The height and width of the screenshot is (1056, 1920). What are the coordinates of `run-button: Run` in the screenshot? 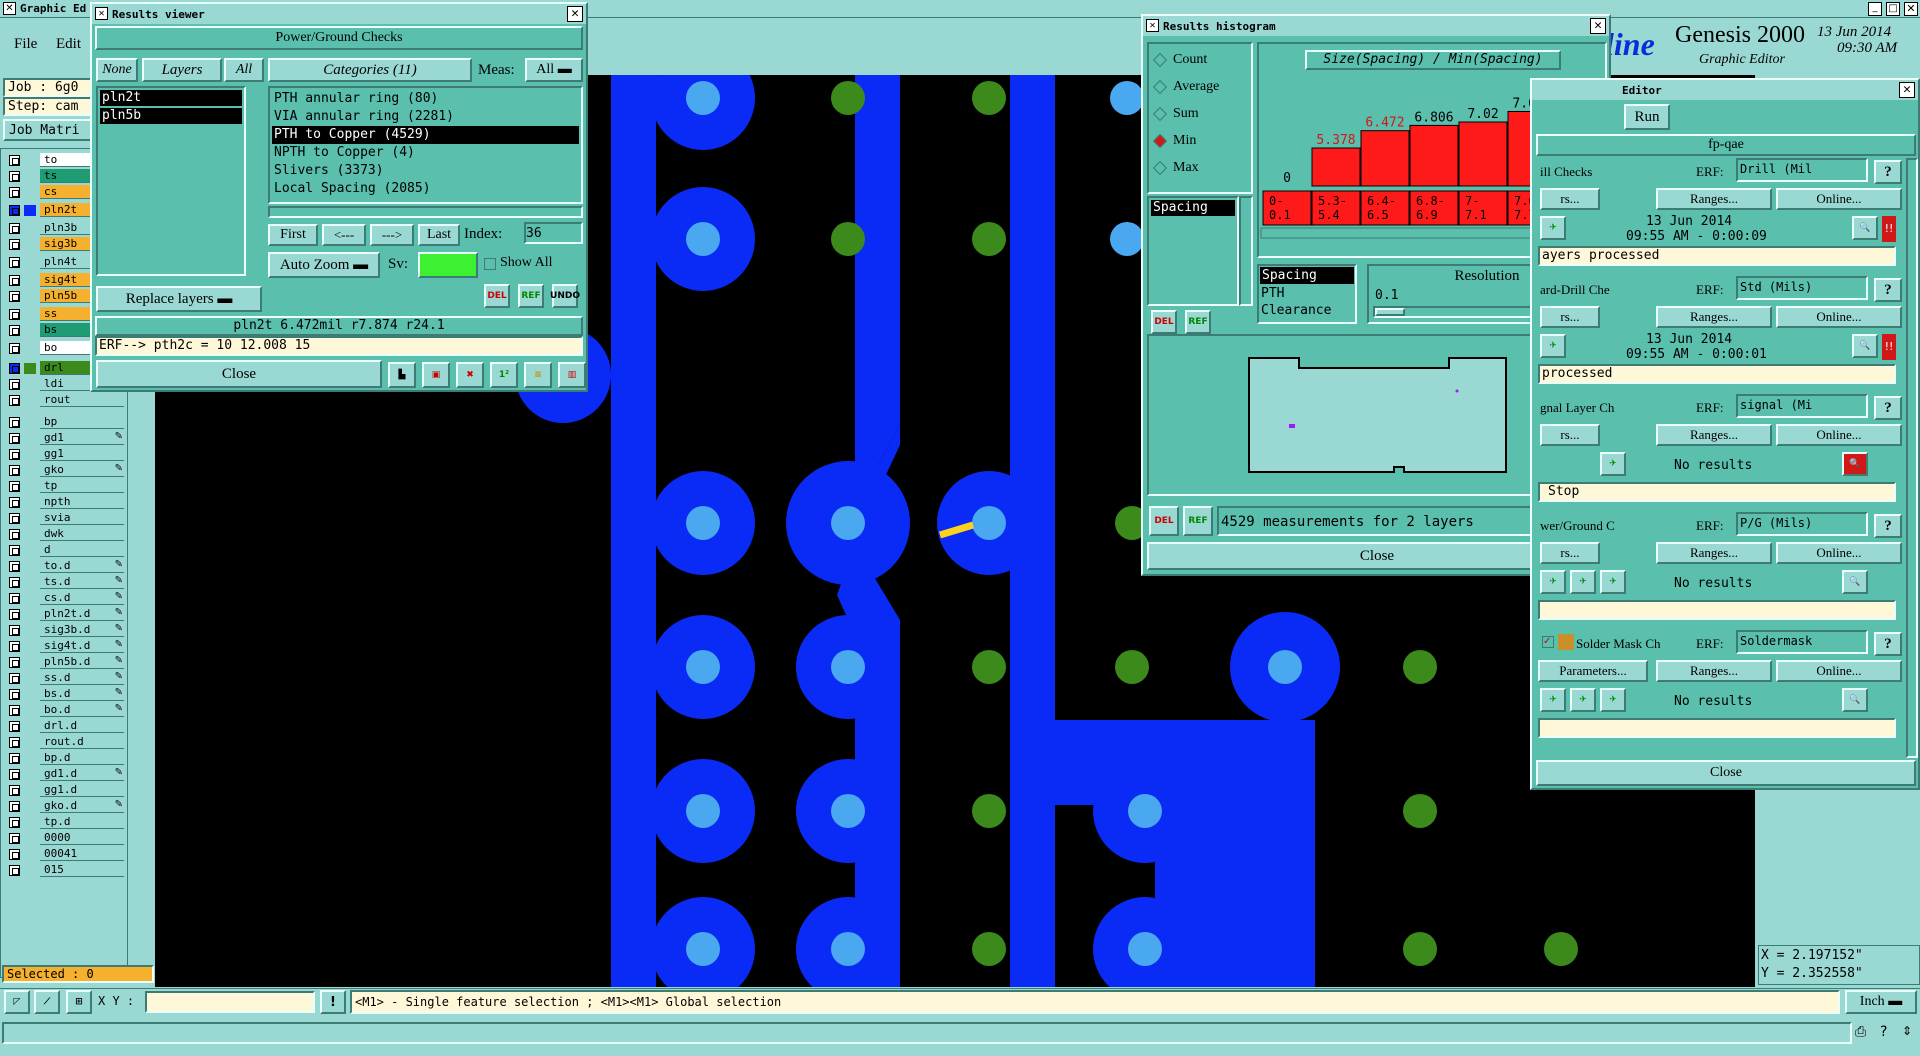 It's located at (1647, 117).